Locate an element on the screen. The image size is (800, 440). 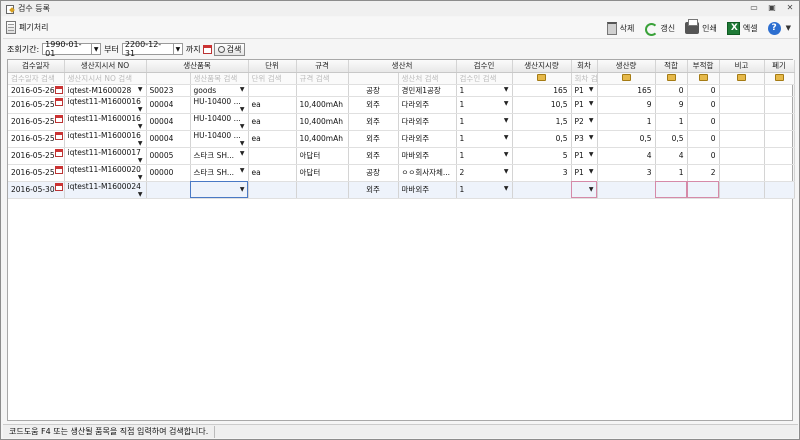
cell-order: iqtest-M1600028 ▼ is located at coordinates (105, 90).